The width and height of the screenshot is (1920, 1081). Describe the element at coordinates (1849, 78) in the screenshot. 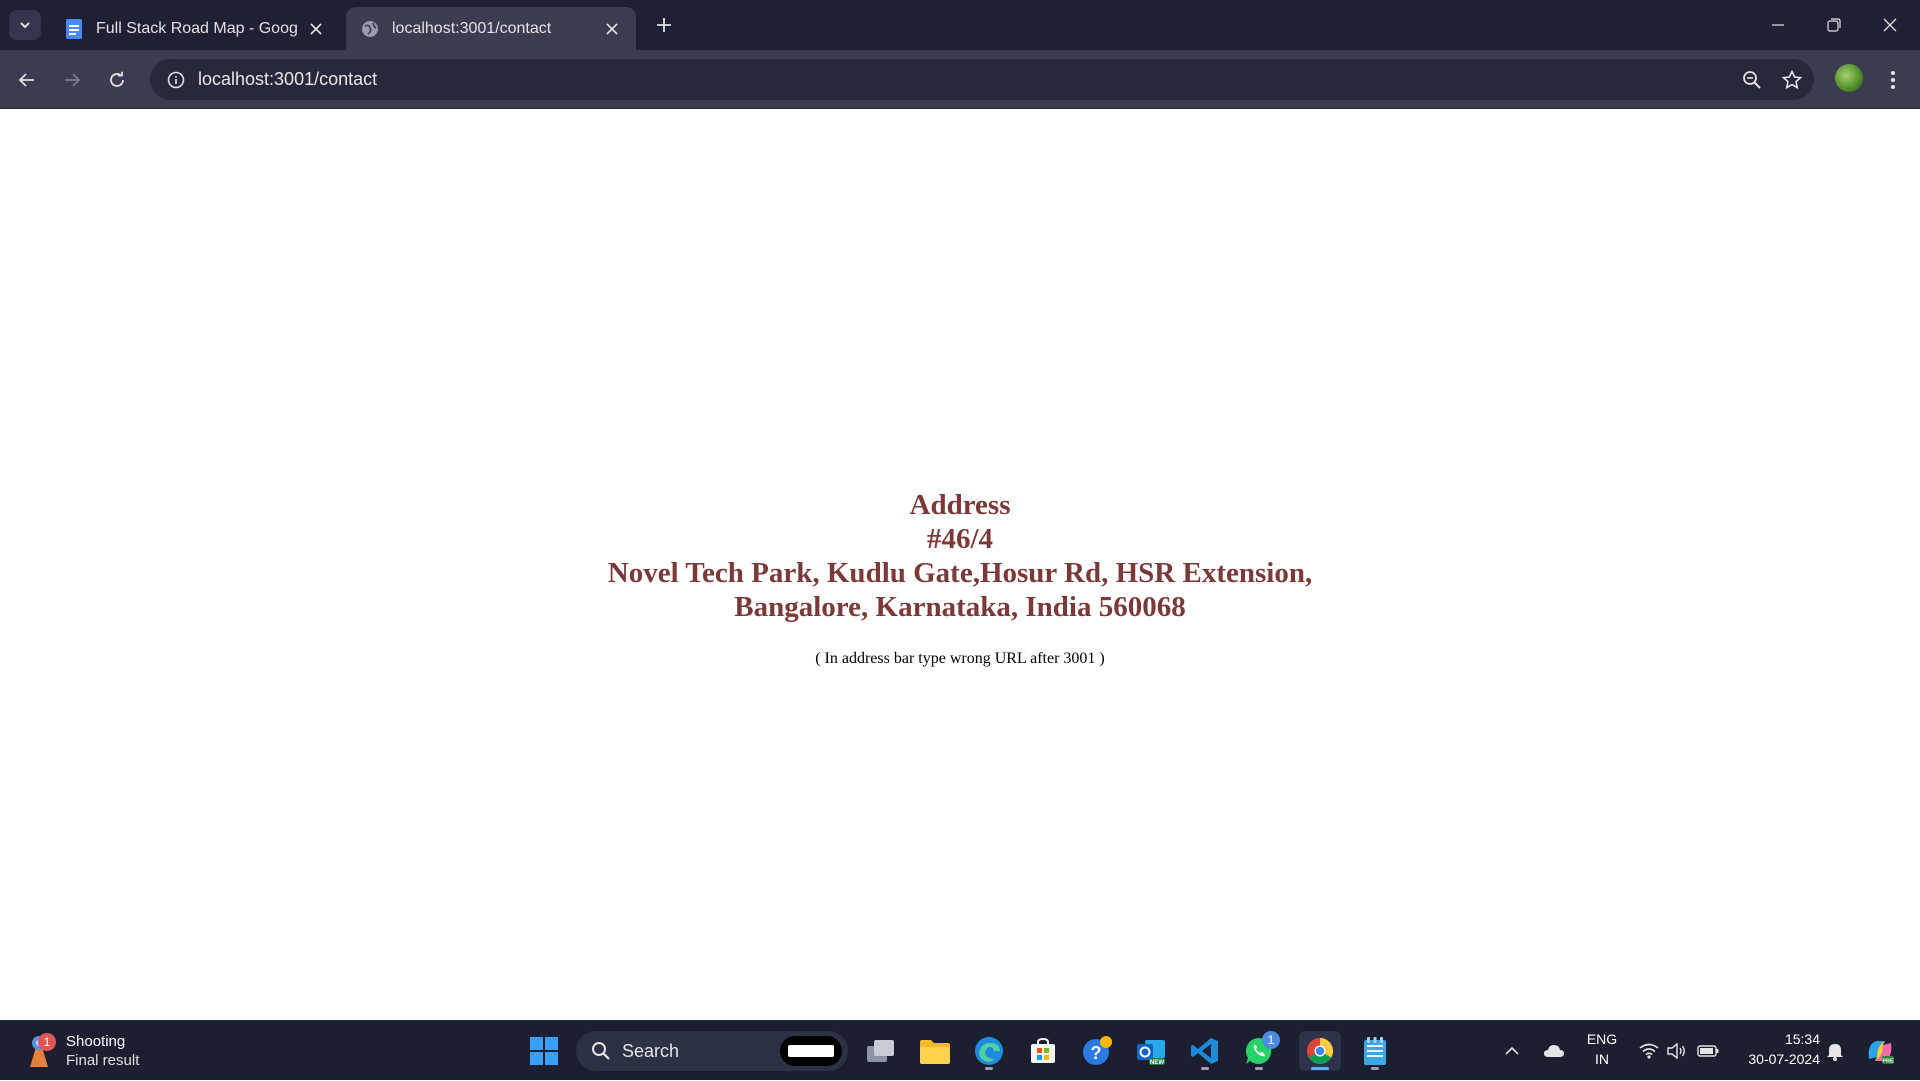

I see `profile-avatar` at that location.